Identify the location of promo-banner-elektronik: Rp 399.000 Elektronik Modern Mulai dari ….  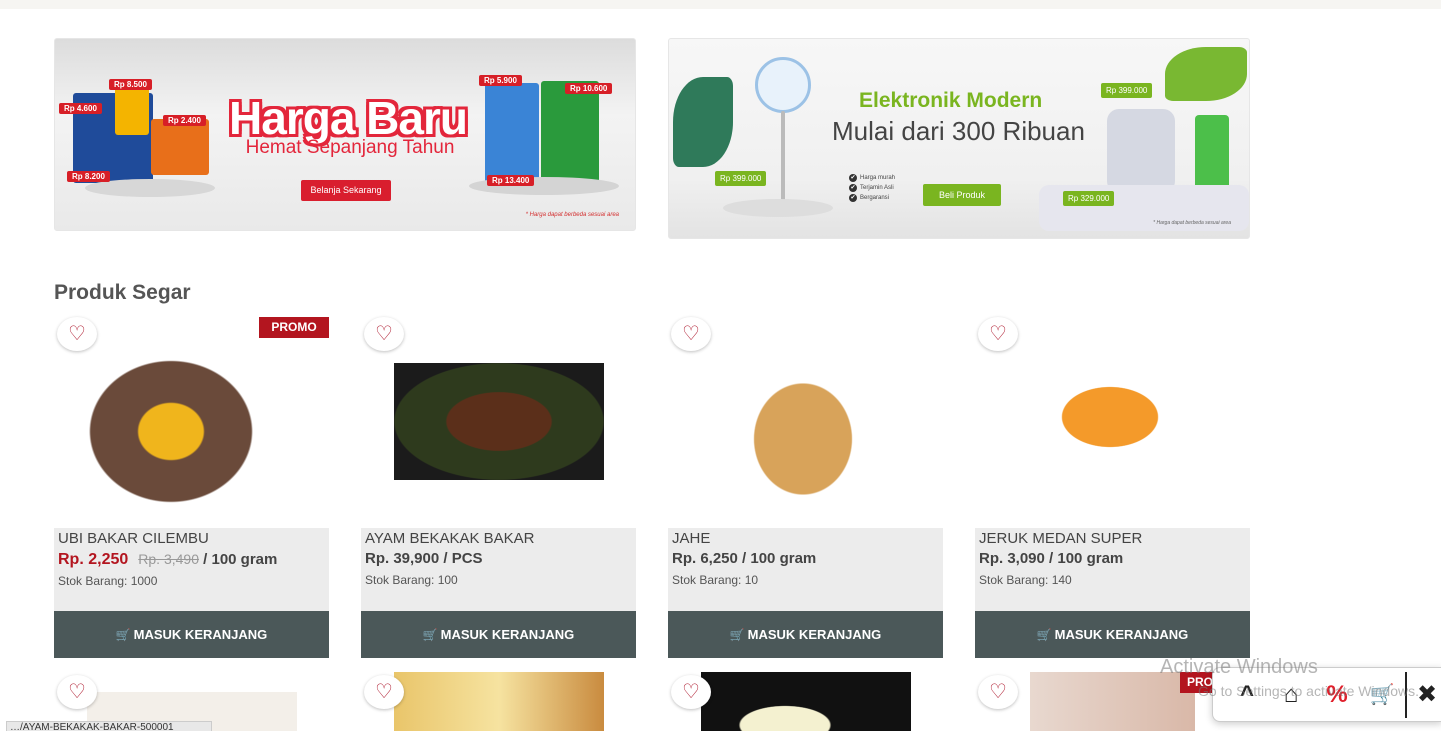
(959, 138).